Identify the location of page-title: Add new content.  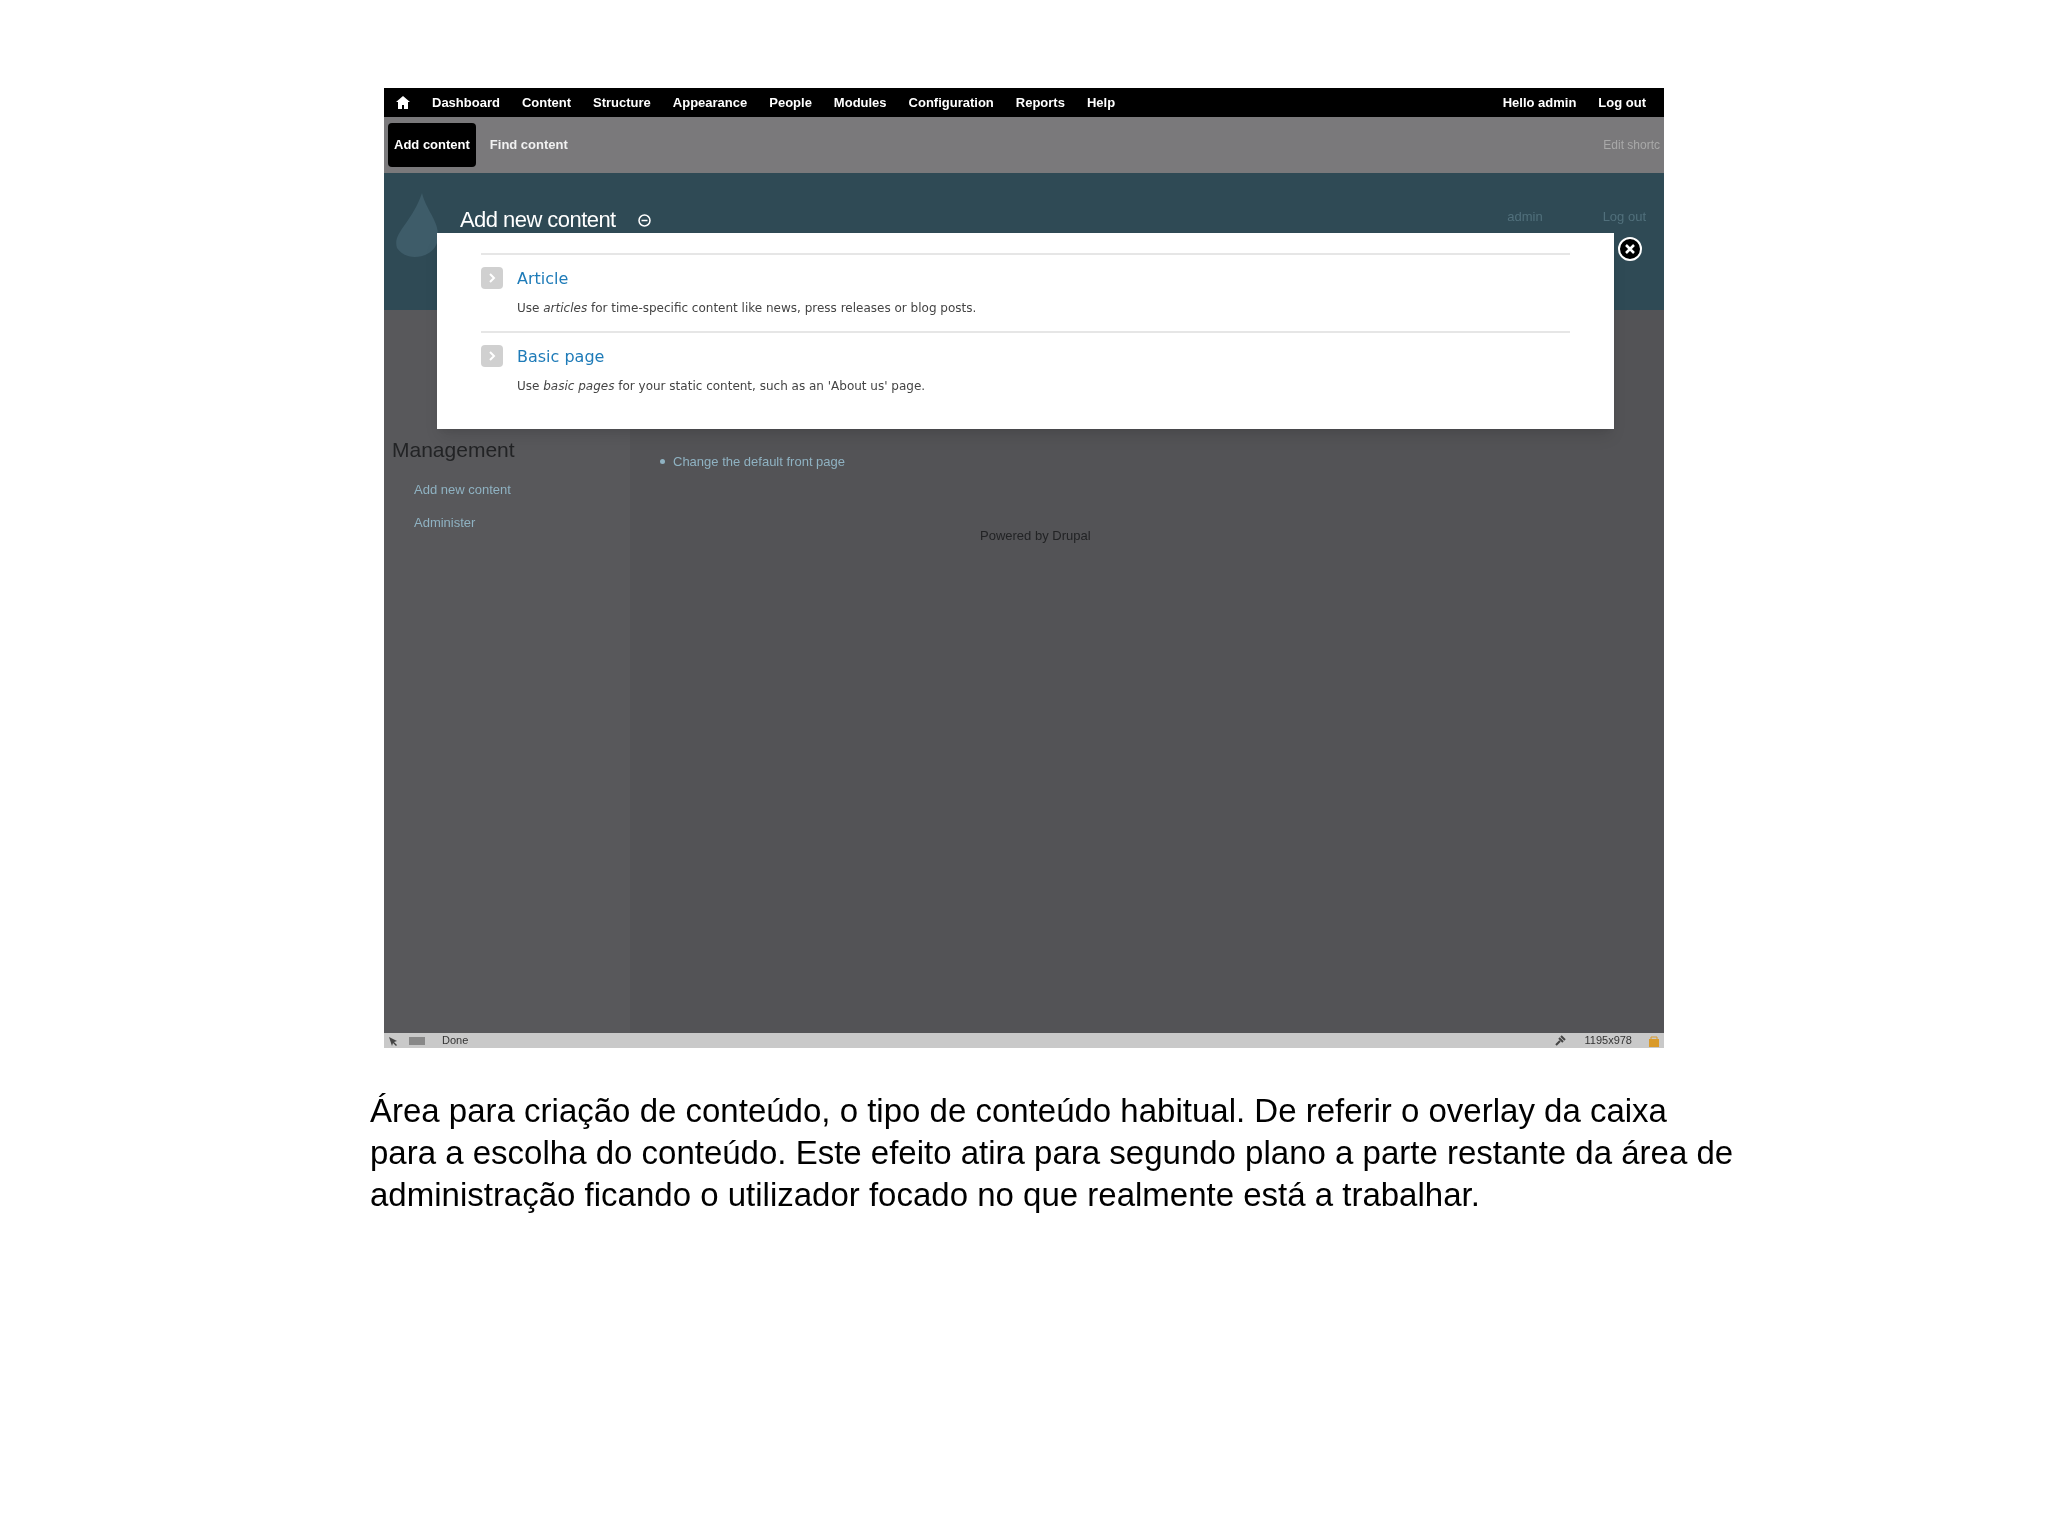
(538, 220).